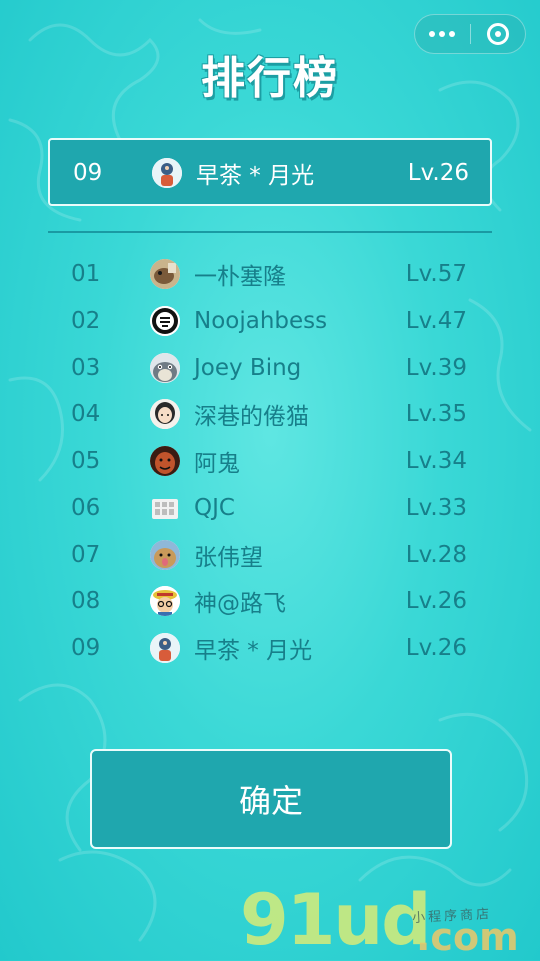  Describe the element at coordinates (86, 414) in the screenshot. I see `rank-number: 04` at that location.